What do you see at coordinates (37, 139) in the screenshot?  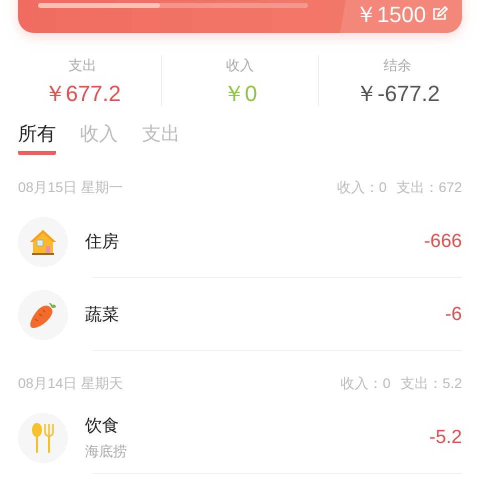 I see `filter-tab: 所有` at bounding box center [37, 139].